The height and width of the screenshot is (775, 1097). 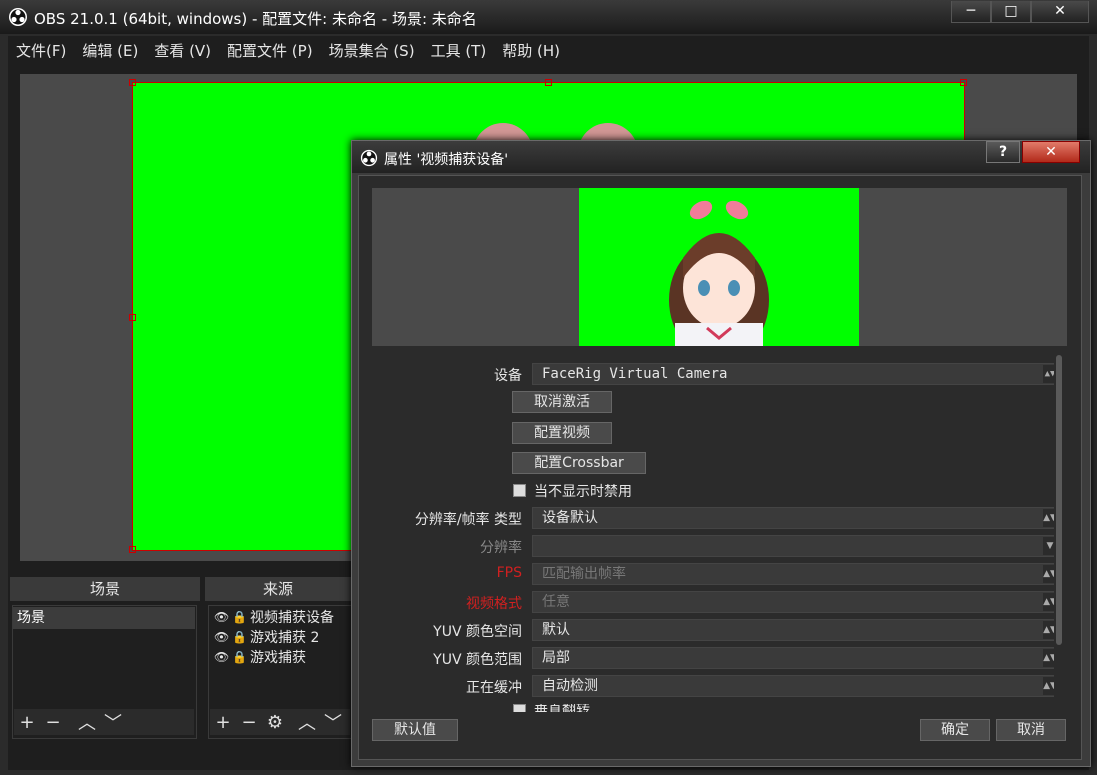 I want to click on sources-toolbar: + − ⚙ ︿ ﹀, so click(x=280, y=722).